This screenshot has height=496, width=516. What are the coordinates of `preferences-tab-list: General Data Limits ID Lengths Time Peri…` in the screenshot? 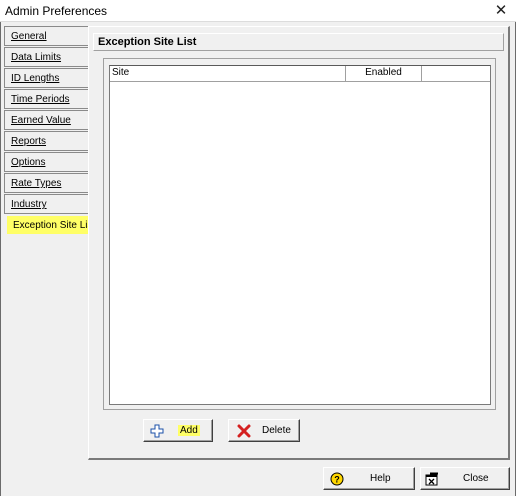 It's located at (49, 131).